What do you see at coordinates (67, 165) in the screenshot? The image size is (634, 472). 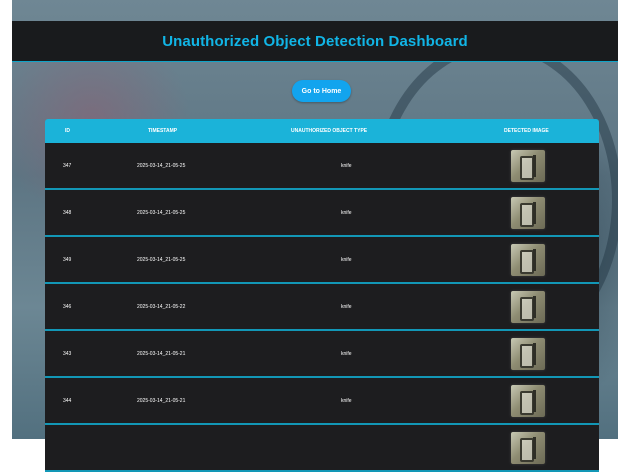 I see `row-id: 347` at bounding box center [67, 165].